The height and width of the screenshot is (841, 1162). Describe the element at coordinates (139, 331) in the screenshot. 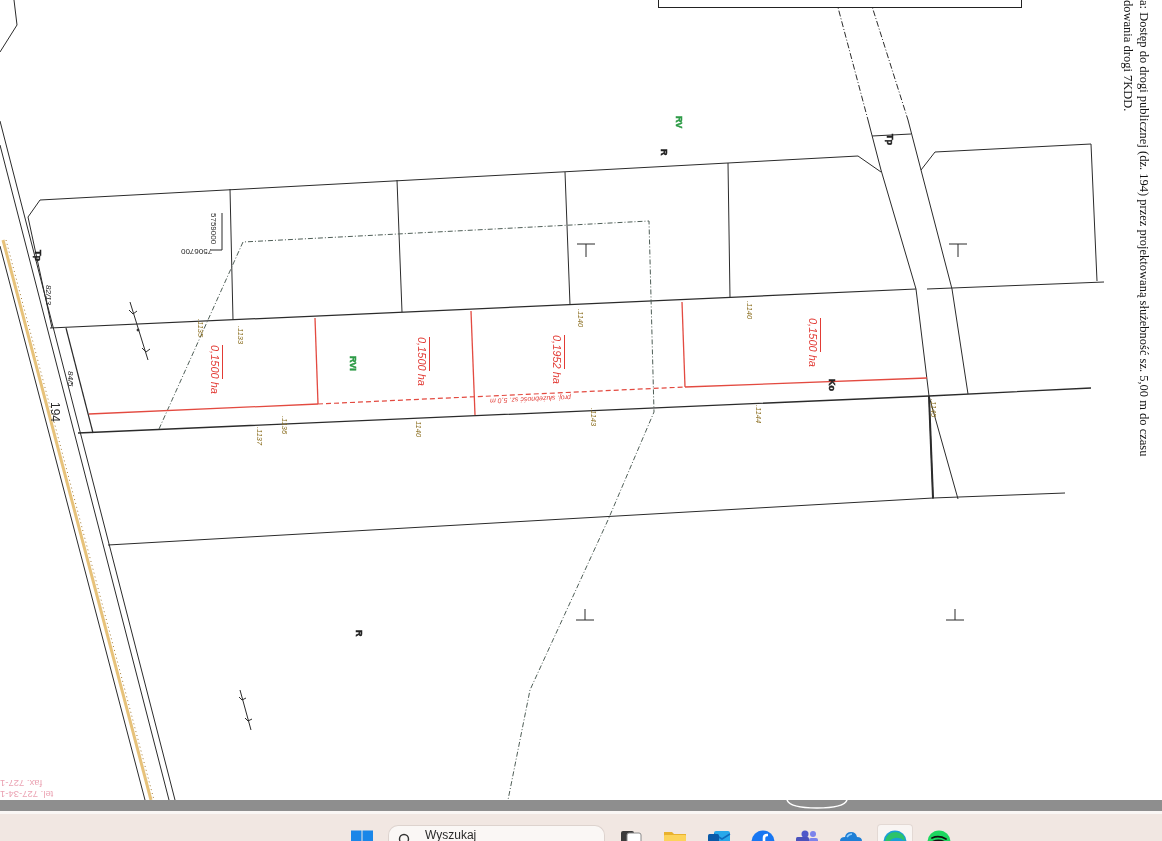

I see `arrow-line-icon` at that location.